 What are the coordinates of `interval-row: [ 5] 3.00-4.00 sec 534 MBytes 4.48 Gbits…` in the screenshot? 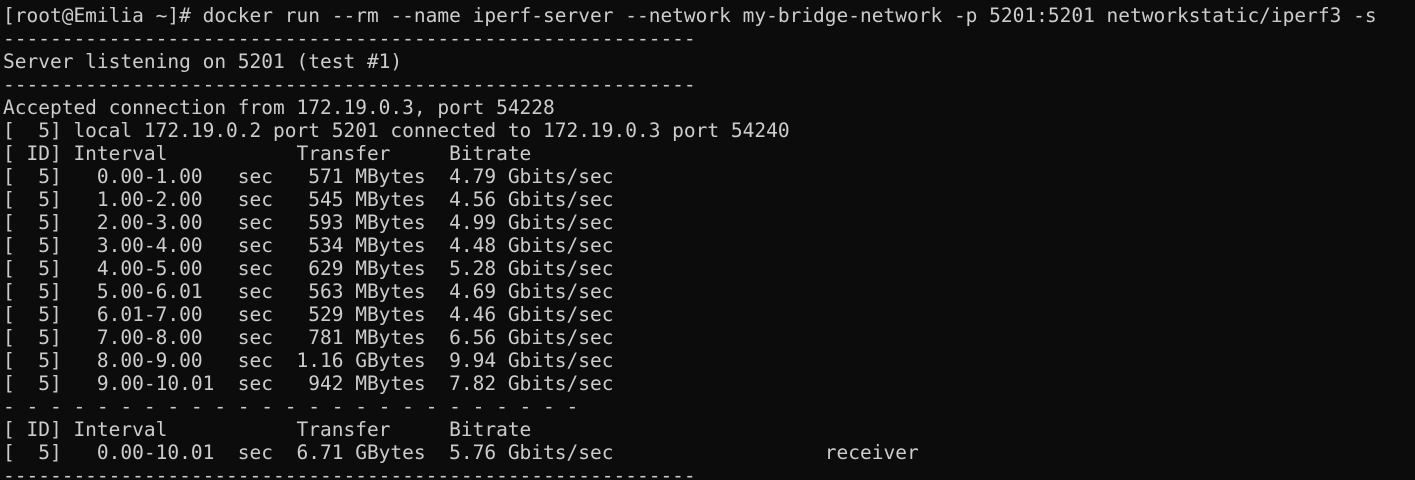 It's located at (308, 245).